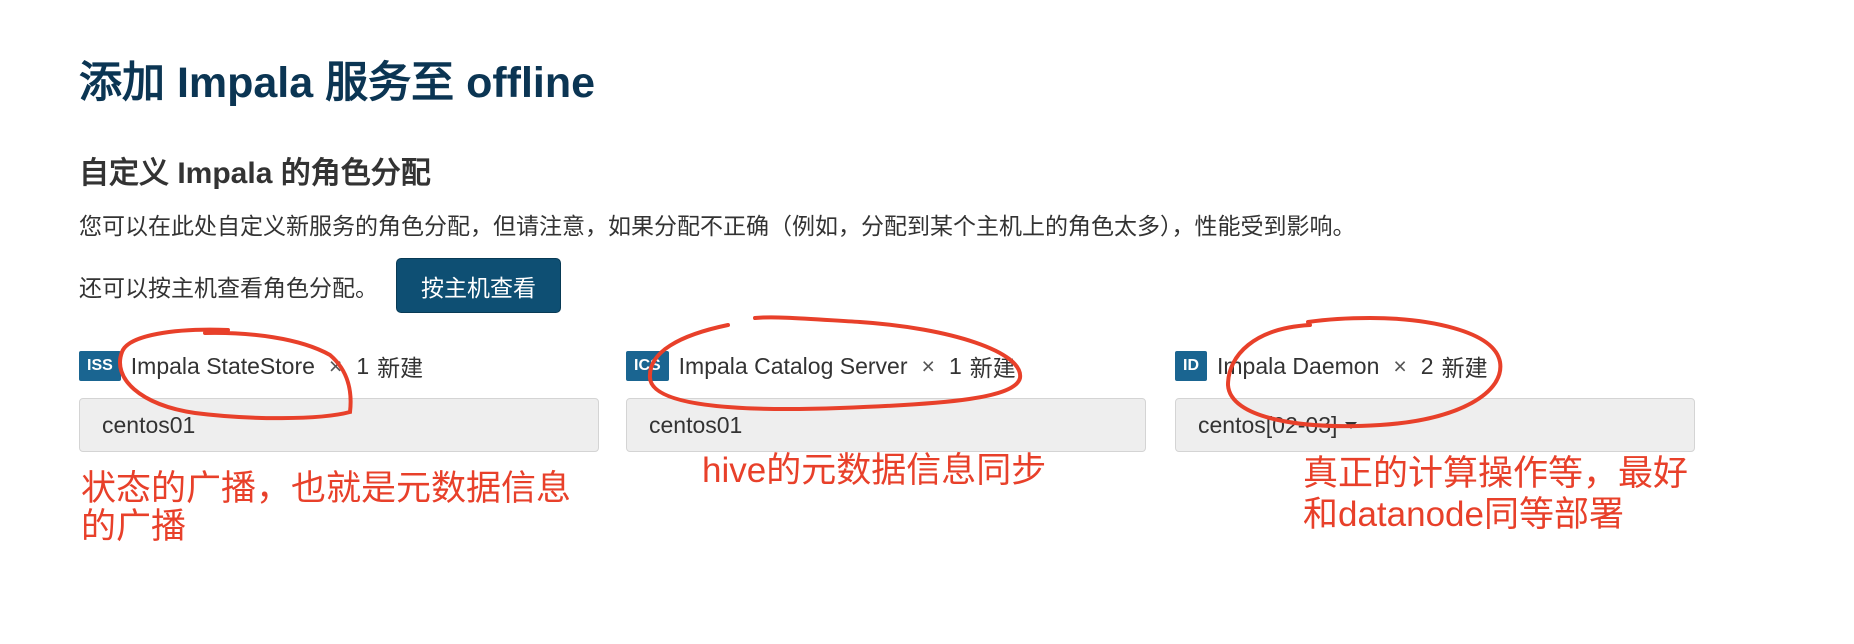  Describe the element at coordinates (1427, 365) in the screenshot. I see `role-count: 2` at that location.